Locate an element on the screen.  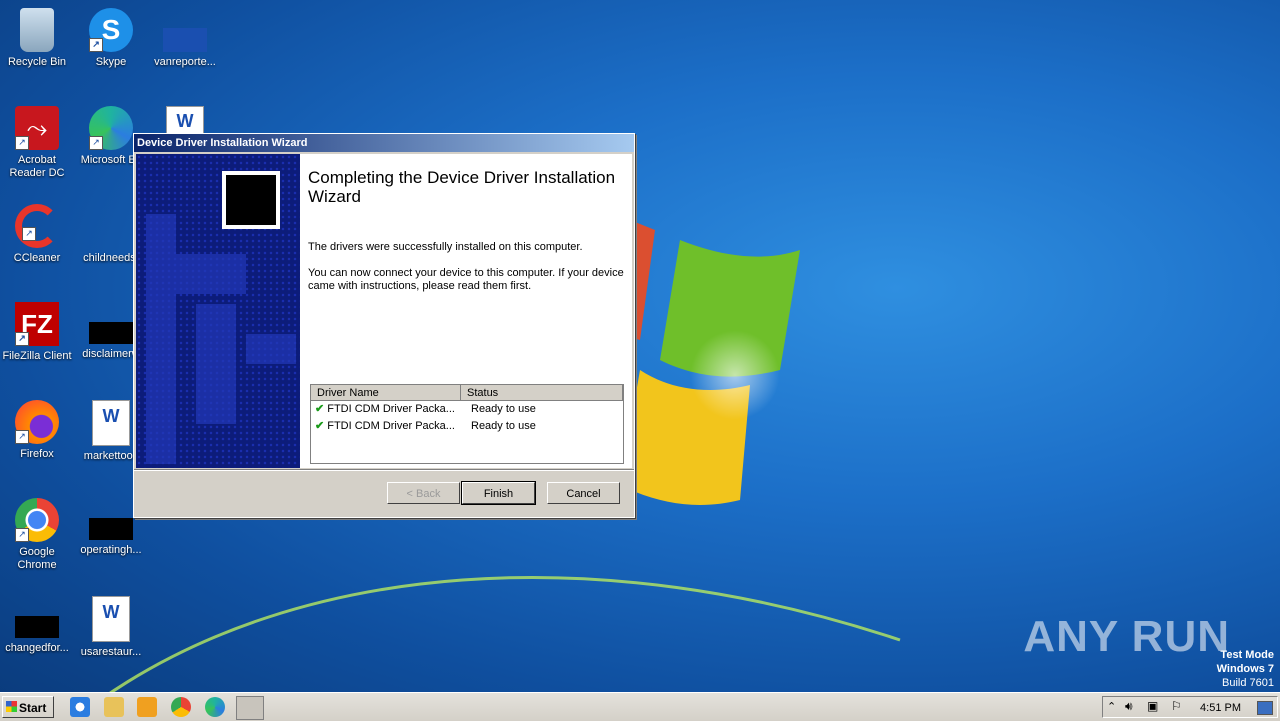
wallpaper-swoosh is located at coordinates (500, 639).